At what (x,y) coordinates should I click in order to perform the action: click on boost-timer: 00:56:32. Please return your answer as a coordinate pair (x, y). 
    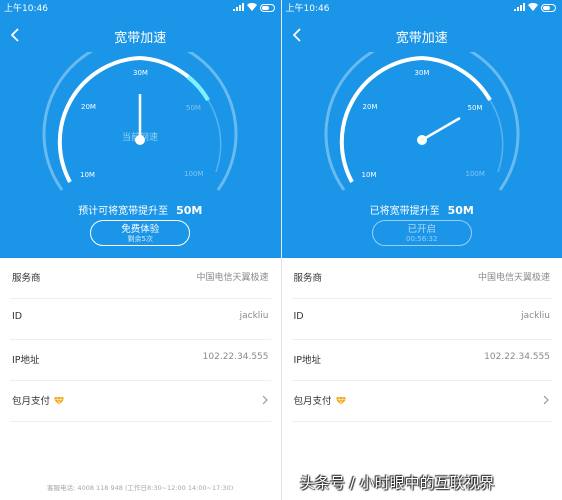
    Looking at the image, I should click on (422, 239).